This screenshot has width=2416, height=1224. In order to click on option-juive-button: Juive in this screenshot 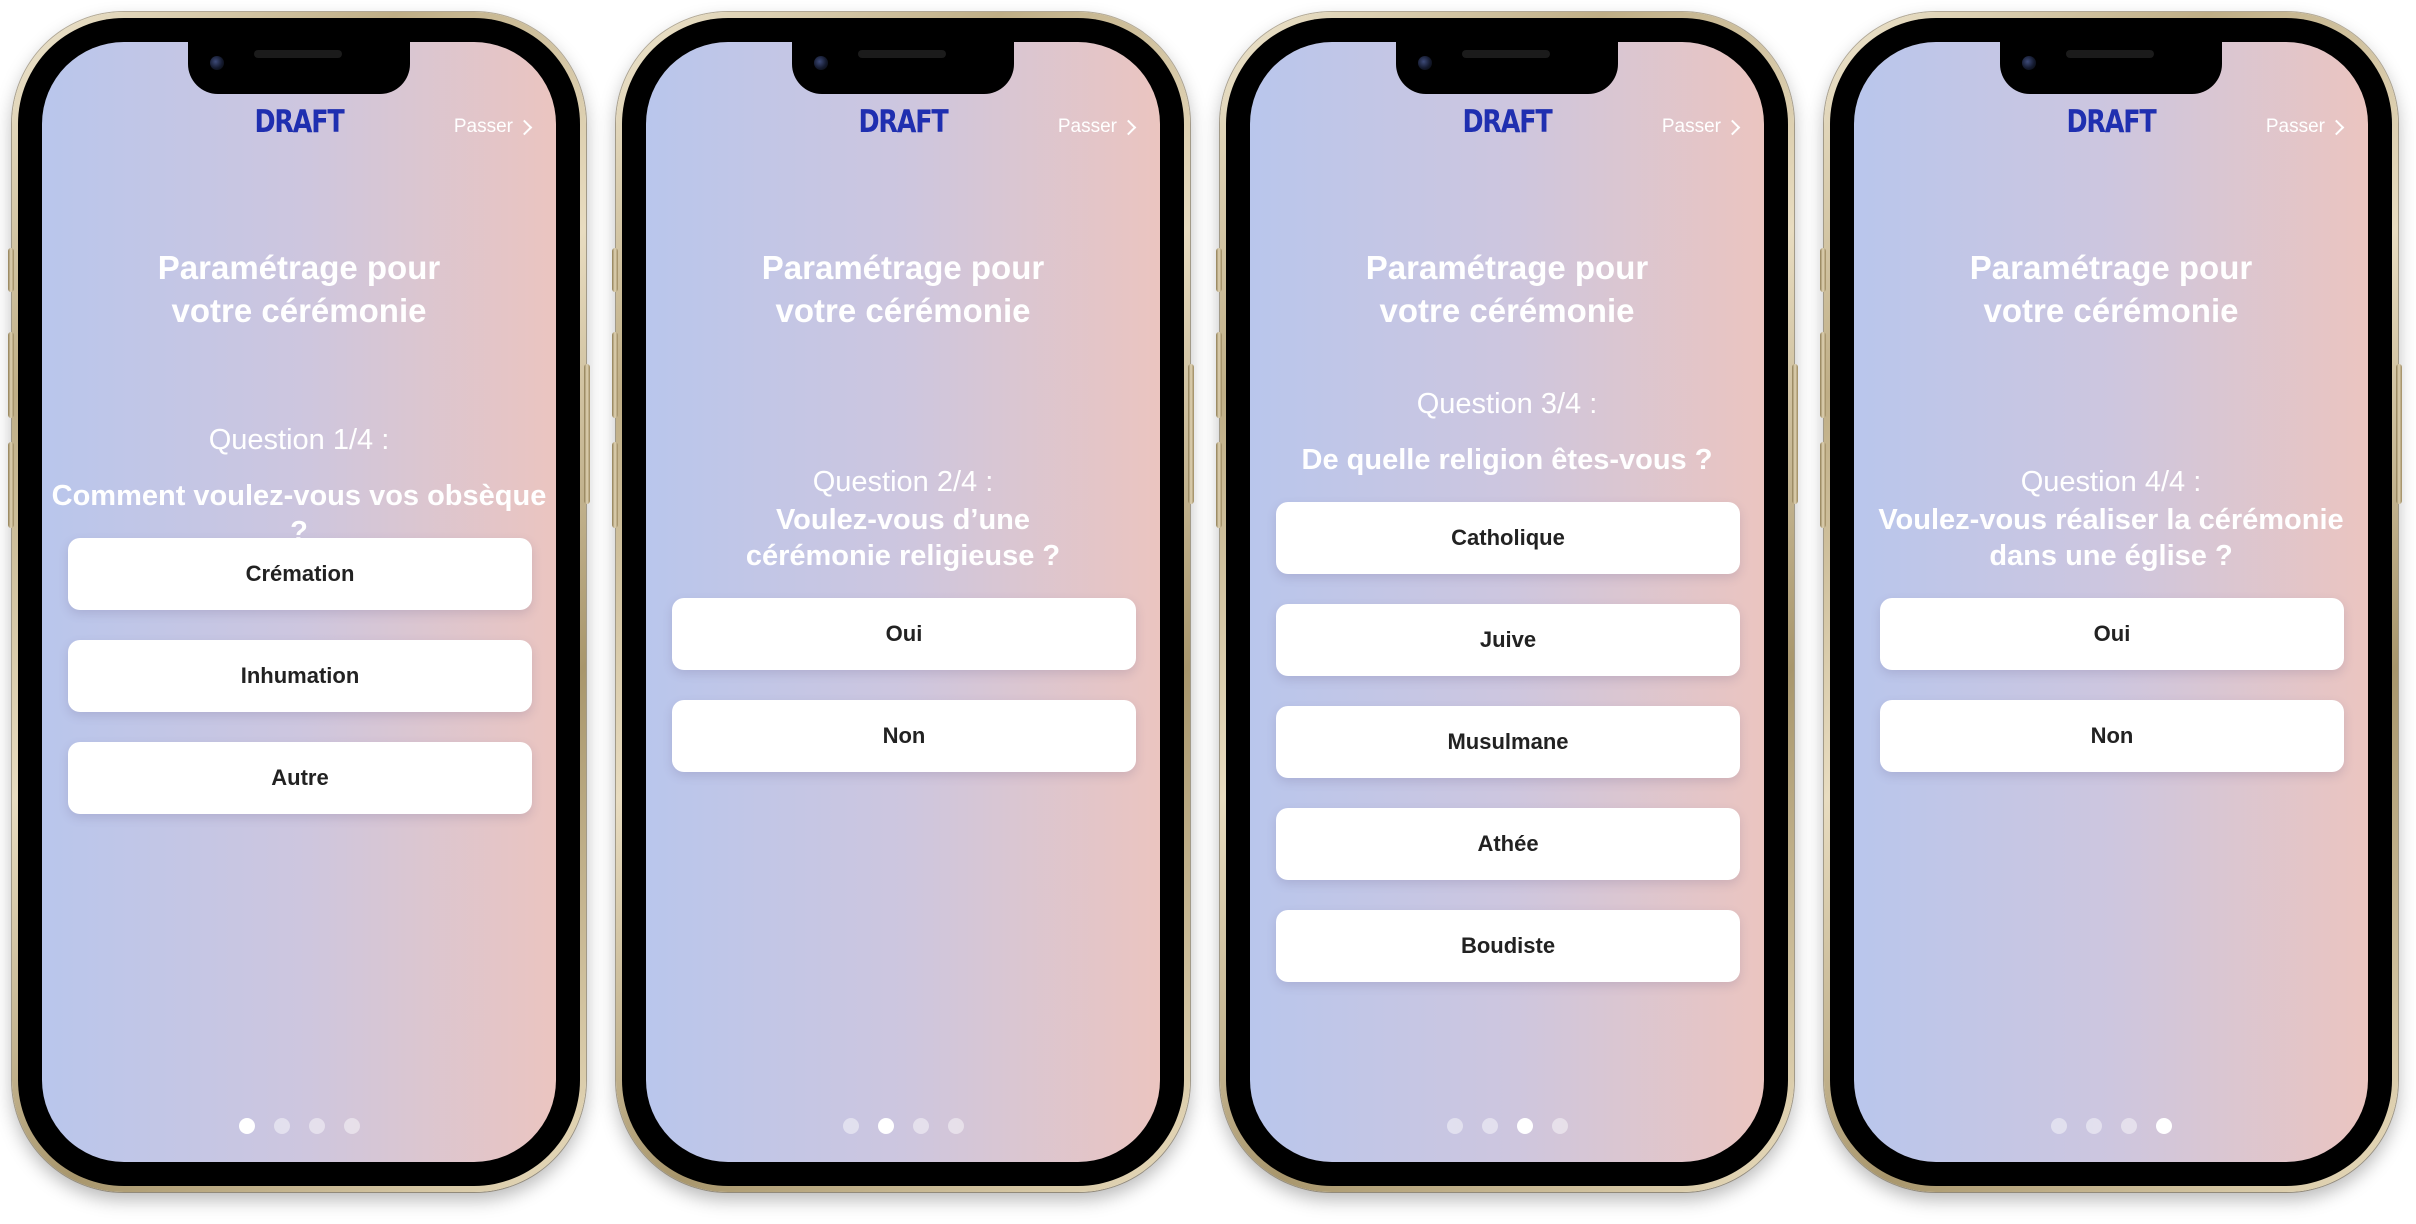, I will do `click(1508, 640)`.